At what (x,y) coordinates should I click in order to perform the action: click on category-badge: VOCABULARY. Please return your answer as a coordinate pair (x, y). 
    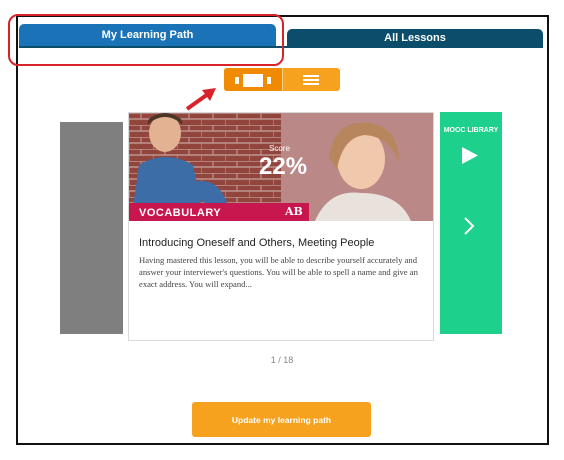
    Looking at the image, I should click on (219, 212).